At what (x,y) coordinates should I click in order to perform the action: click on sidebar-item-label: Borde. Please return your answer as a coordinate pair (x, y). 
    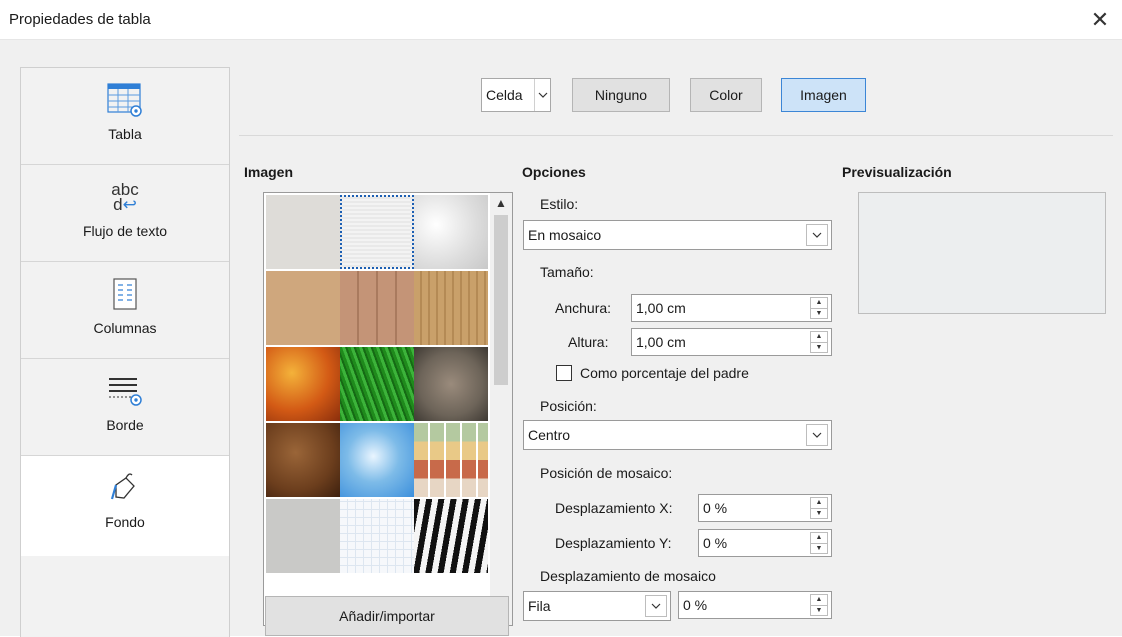
    Looking at the image, I should click on (125, 425).